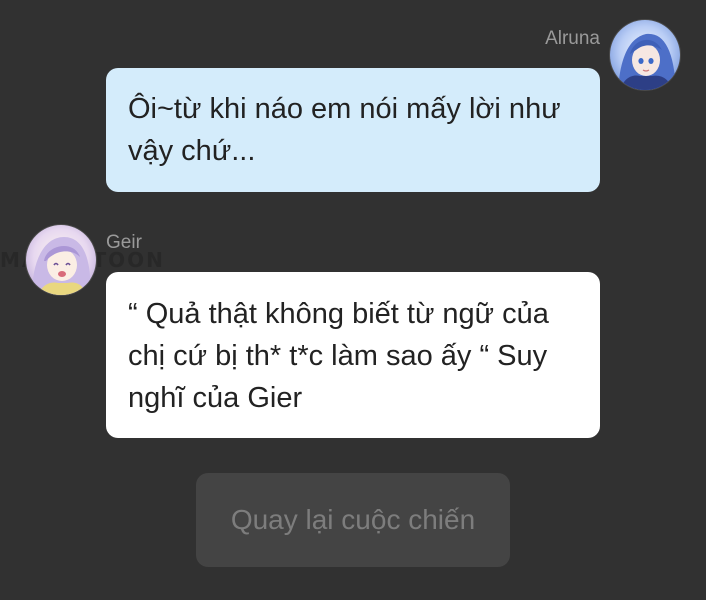 Image resolution: width=706 pixels, height=600 pixels. Describe the element at coordinates (353, 520) in the screenshot. I see `back-to-battle-button: Quay lại cuộc chiến` at that location.